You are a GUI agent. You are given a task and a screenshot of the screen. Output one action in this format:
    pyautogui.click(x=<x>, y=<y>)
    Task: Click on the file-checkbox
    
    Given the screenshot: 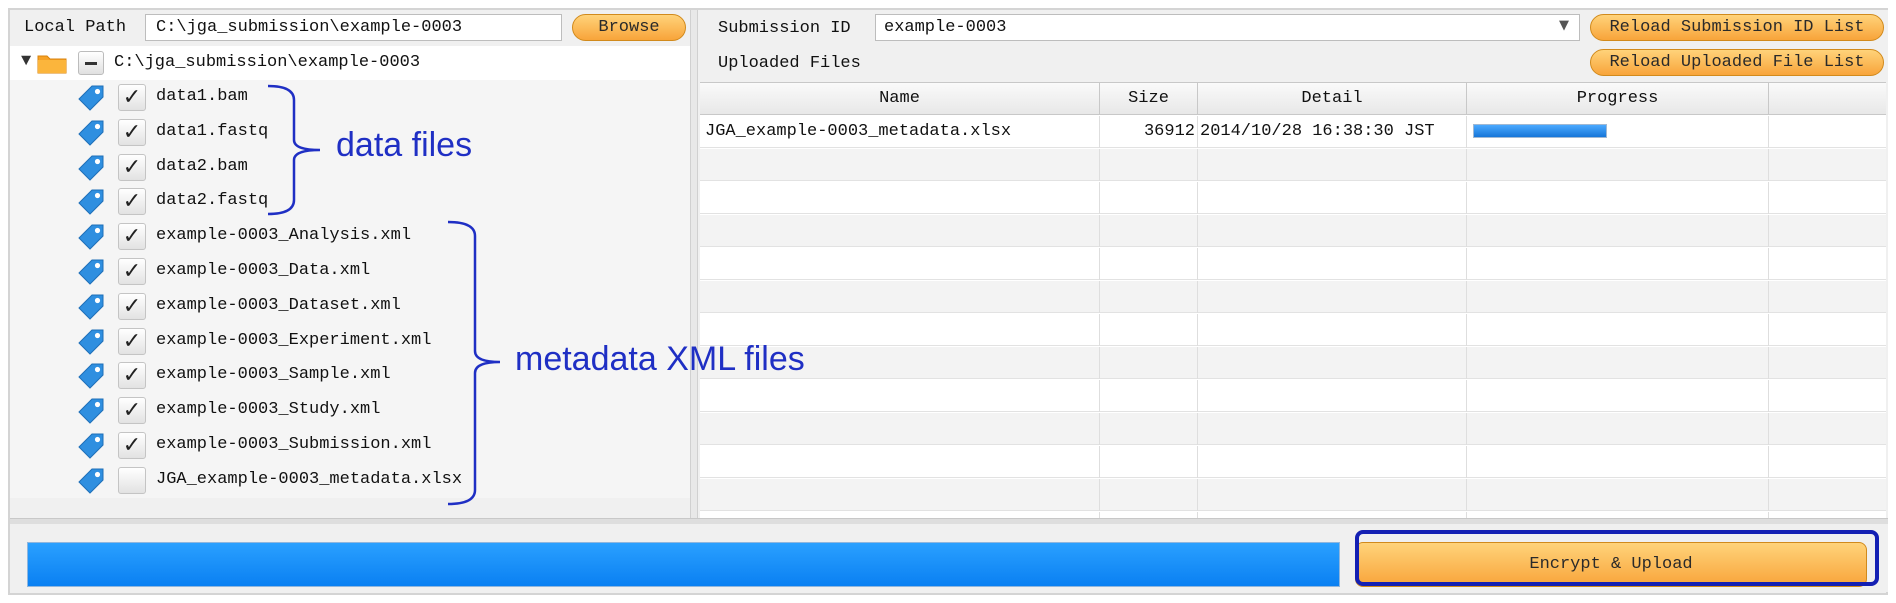 What is the action you would take?
    pyautogui.click(x=132, y=480)
    